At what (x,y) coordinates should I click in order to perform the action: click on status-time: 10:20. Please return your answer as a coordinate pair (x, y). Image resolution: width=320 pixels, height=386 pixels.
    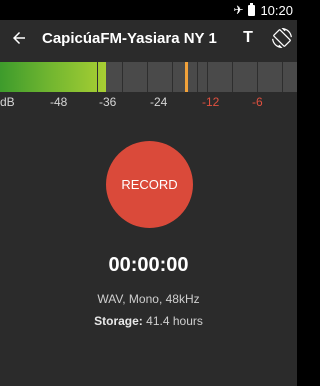
    Looking at the image, I should click on (276, 10).